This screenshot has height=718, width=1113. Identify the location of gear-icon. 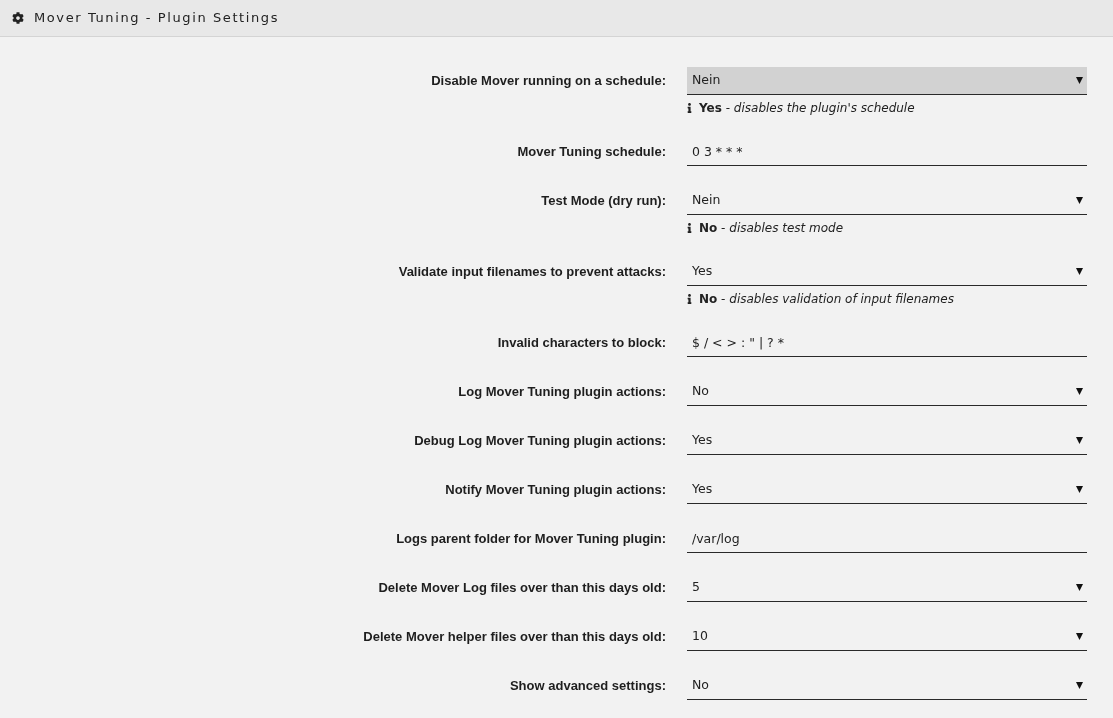
(18, 18).